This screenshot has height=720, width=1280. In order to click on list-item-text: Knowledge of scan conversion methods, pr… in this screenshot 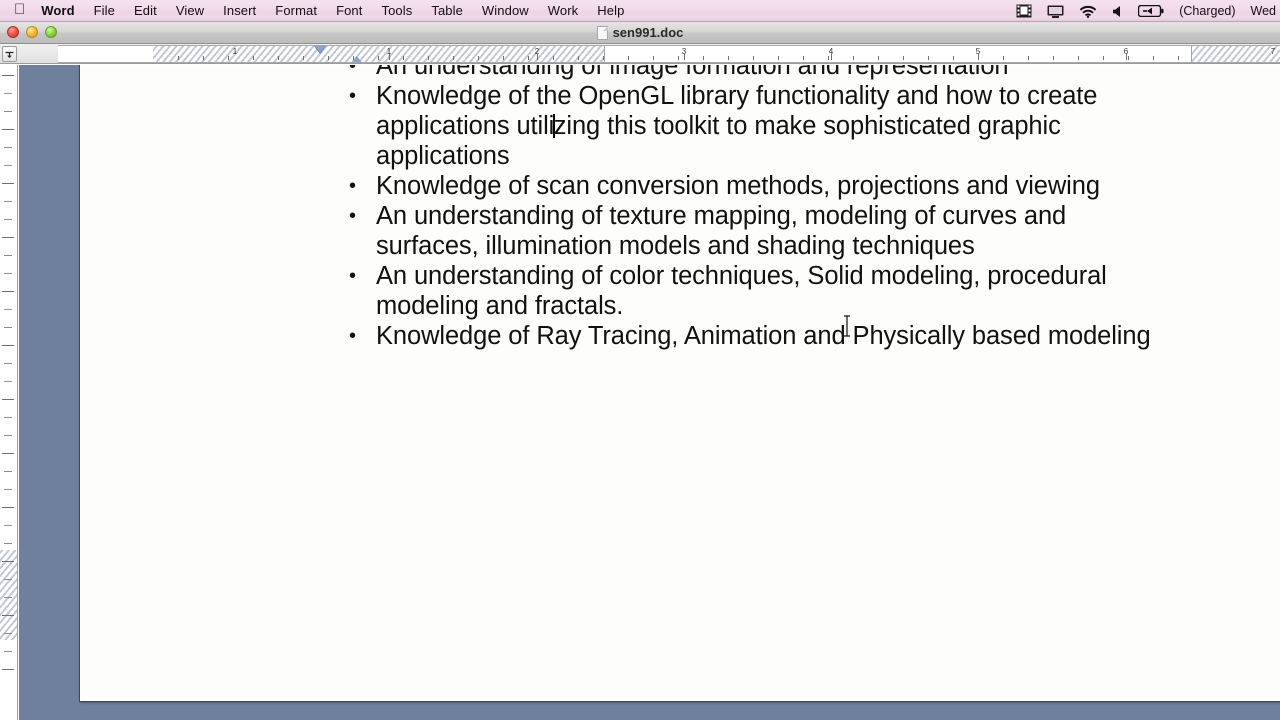, I will do `click(738, 186)`.